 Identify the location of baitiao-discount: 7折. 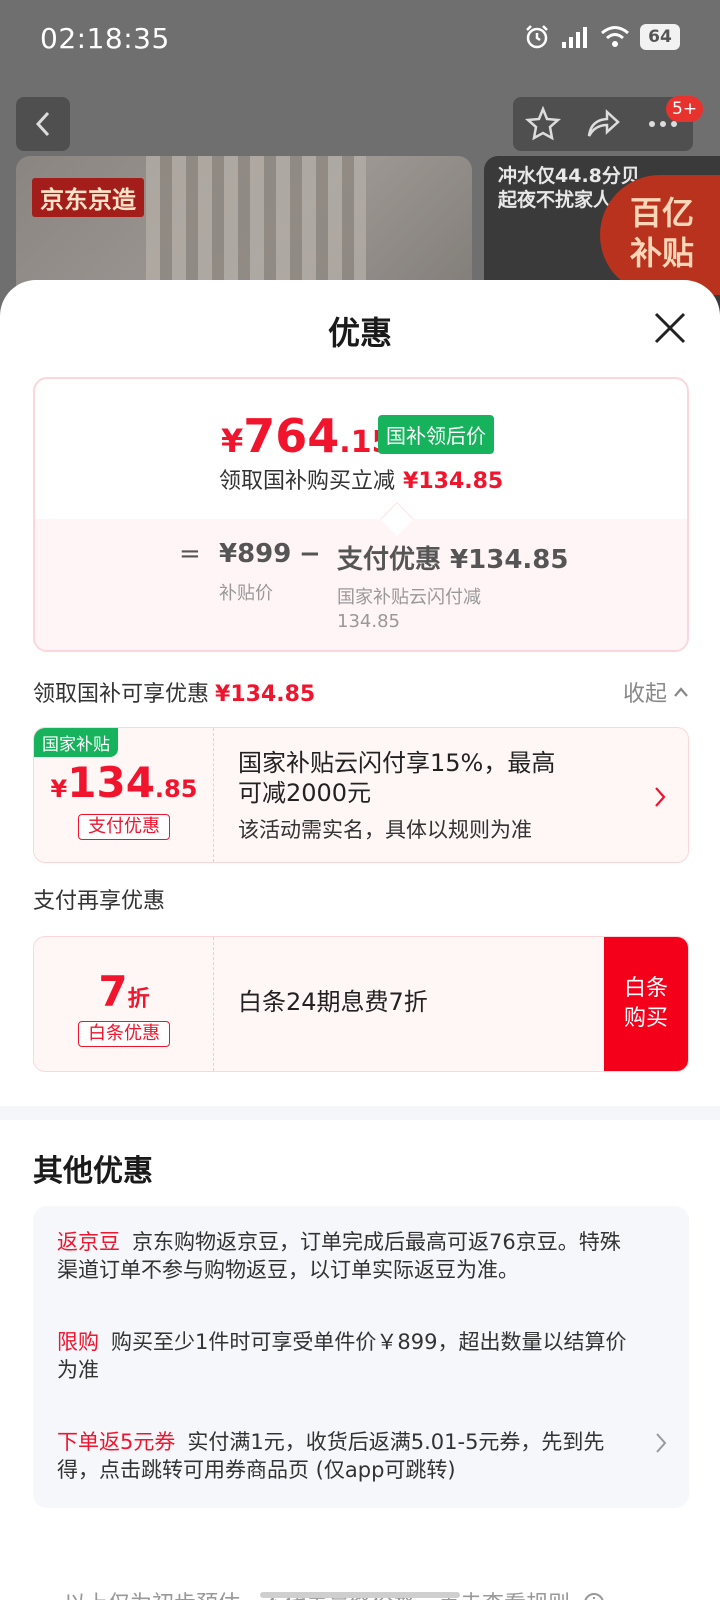
(124, 991).